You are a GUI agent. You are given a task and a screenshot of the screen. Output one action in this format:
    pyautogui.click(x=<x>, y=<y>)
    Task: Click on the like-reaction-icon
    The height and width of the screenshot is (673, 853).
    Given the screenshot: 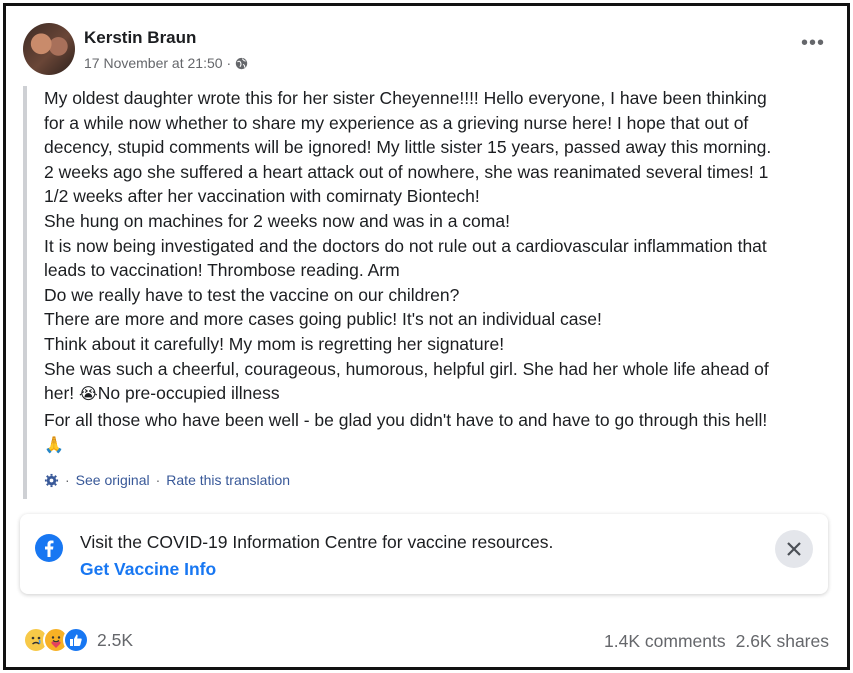 What is the action you would take?
    pyautogui.click(x=76, y=640)
    